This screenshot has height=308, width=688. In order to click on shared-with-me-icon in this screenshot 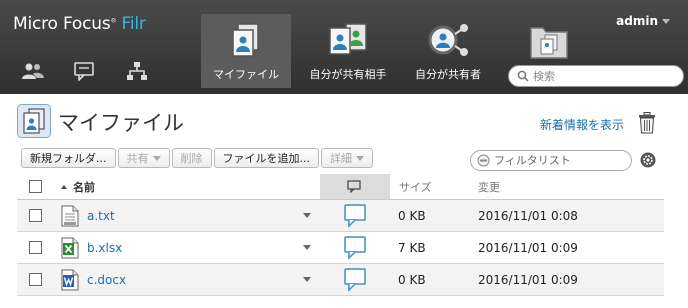, I will do `click(348, 38)`.